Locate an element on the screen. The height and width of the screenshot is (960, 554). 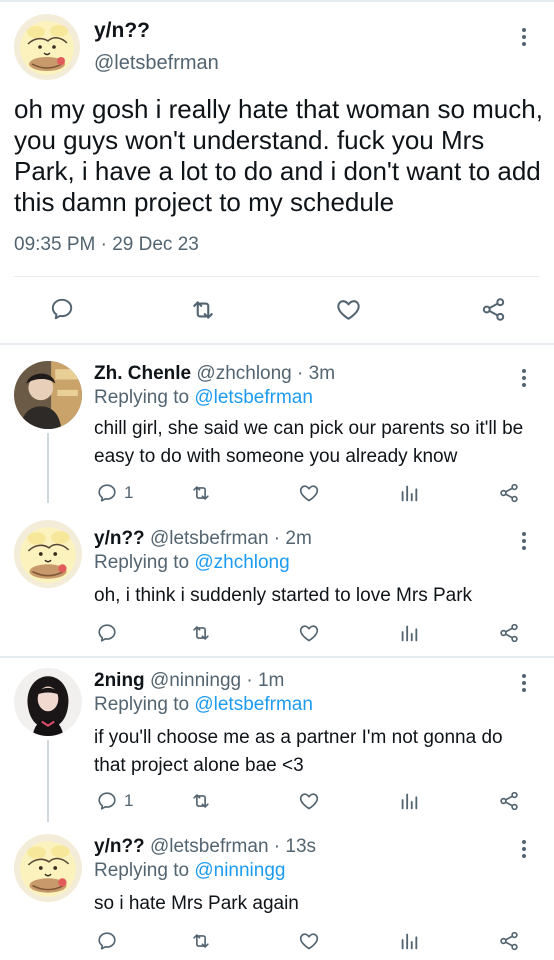
tweet-timestamp: 09:35 PM · 29 Dec 23 is located at coordinates (106, 244).